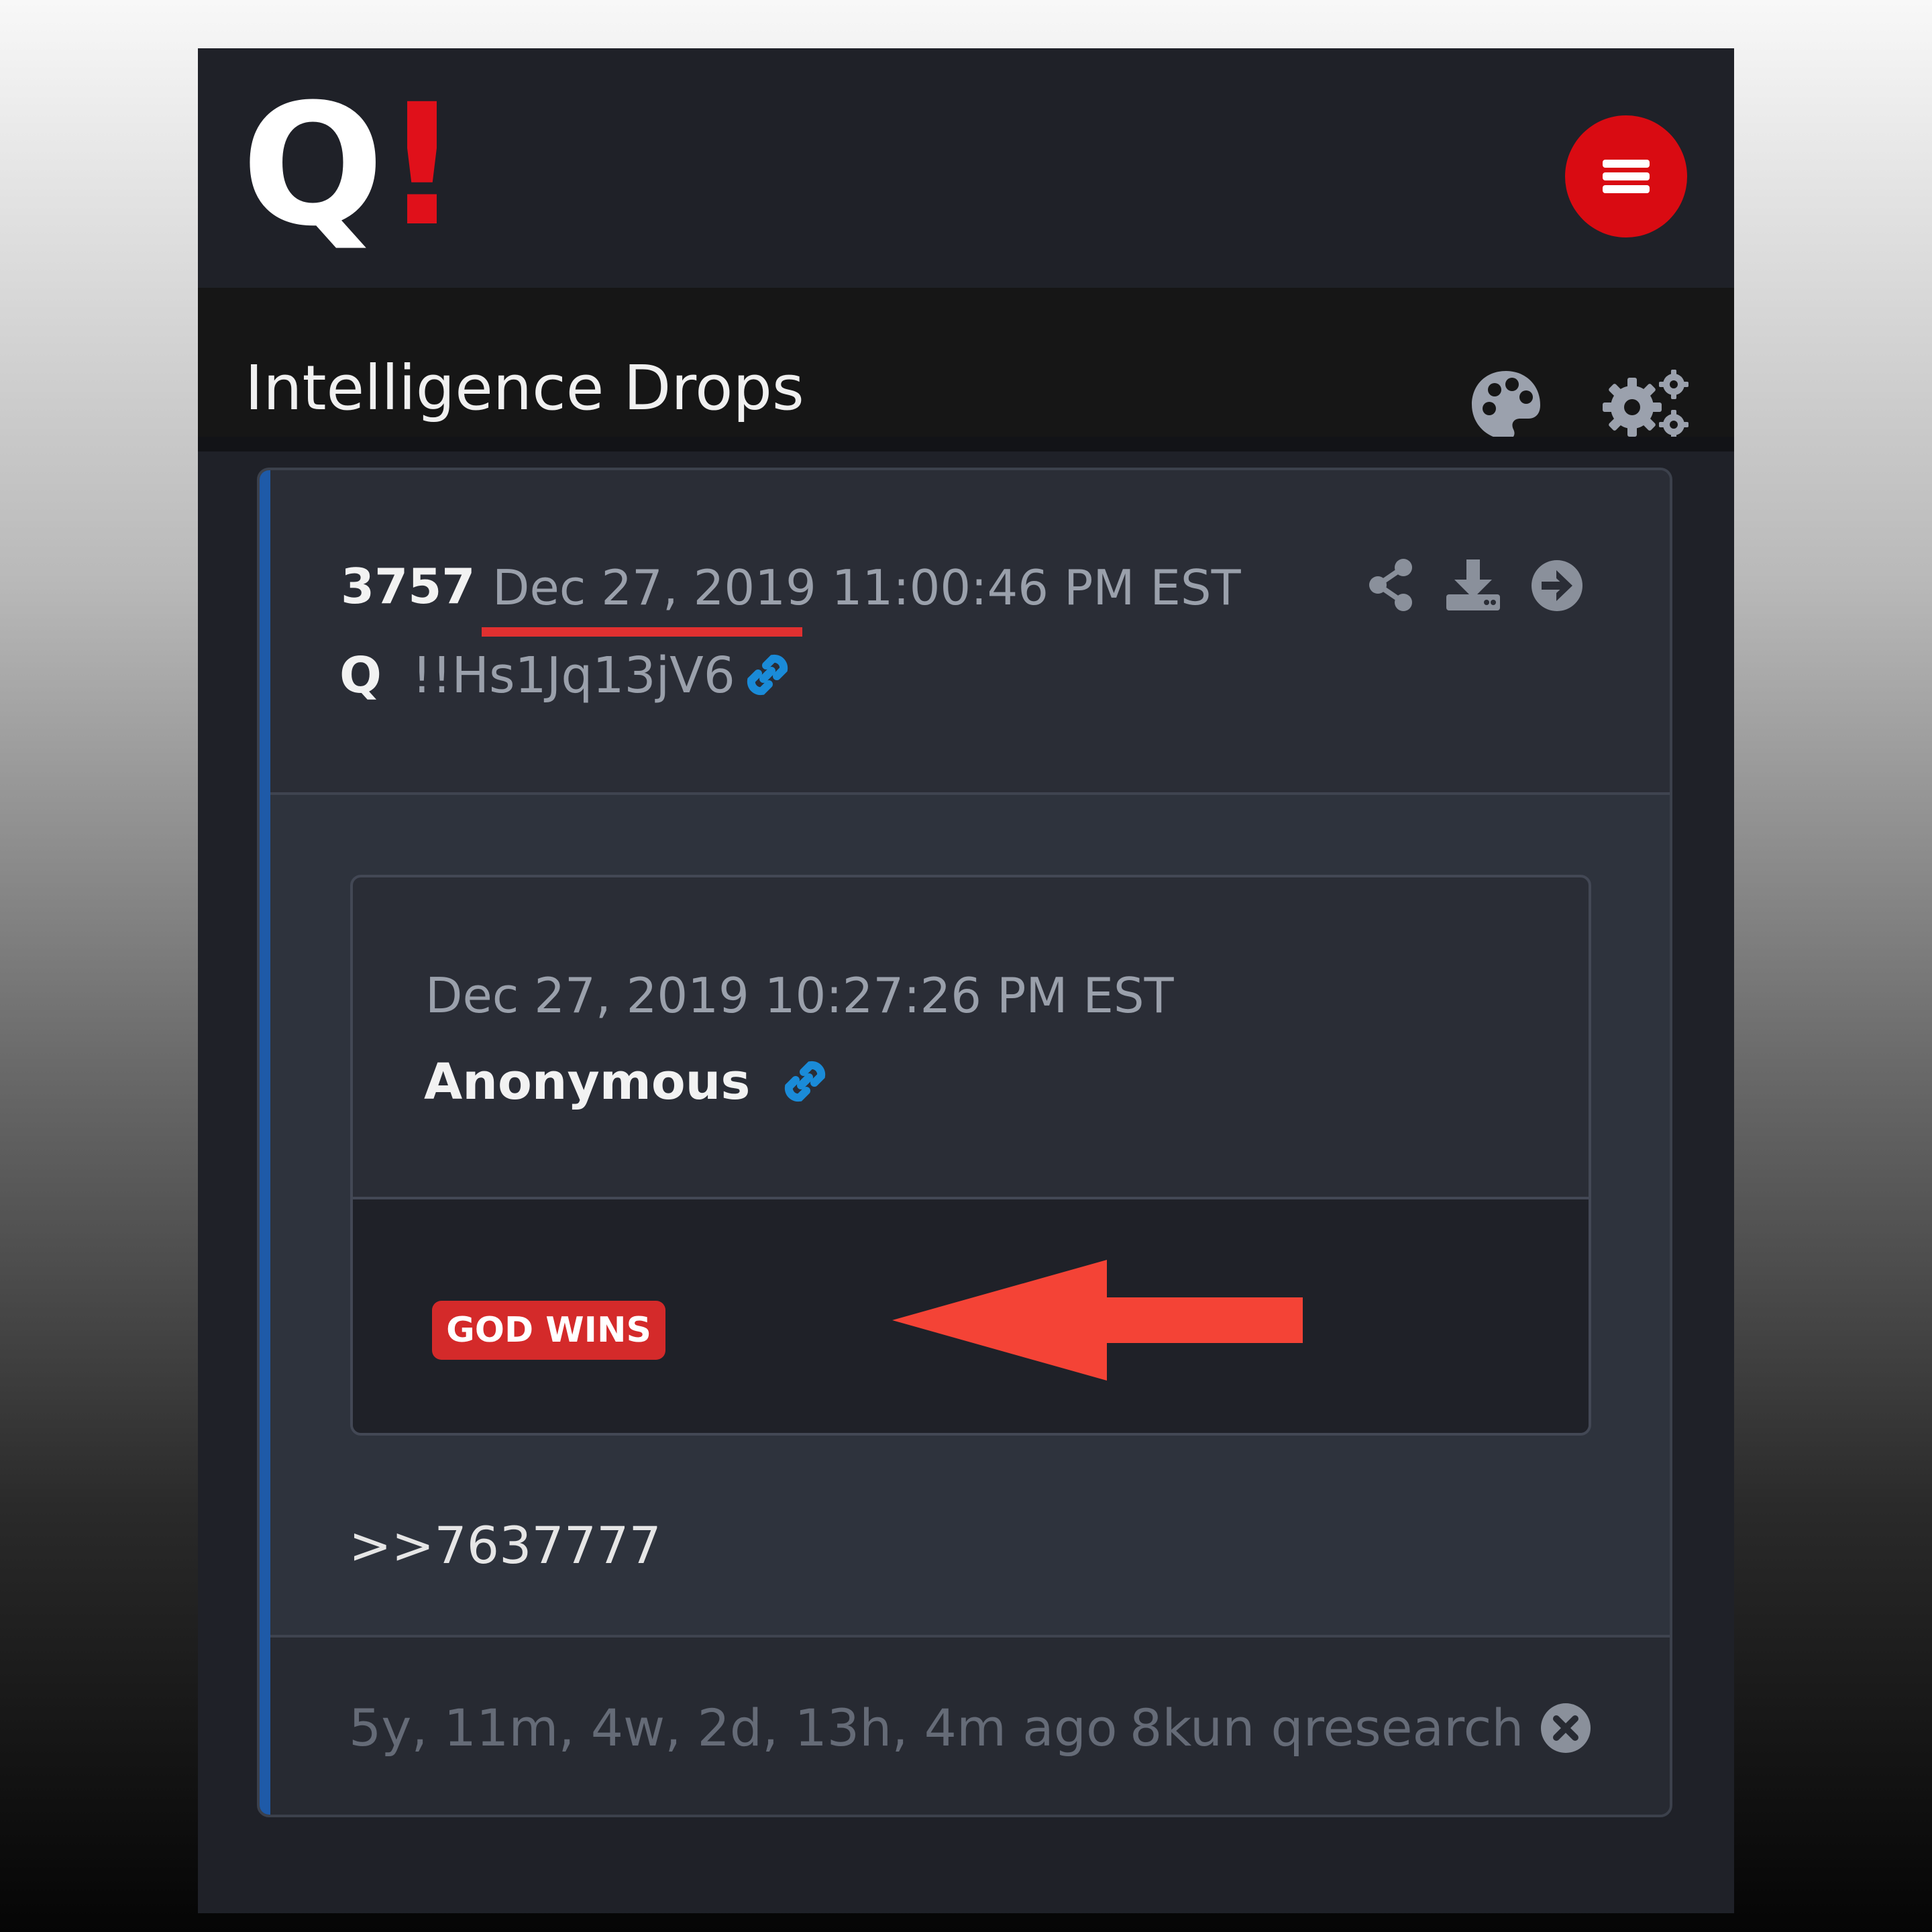 The height and width of the screenshot is (1932, 1932). What do you see at coordinates (422, 165) in the screenshot?
I see `logo-mark: !` at bounding box center [422, 165].